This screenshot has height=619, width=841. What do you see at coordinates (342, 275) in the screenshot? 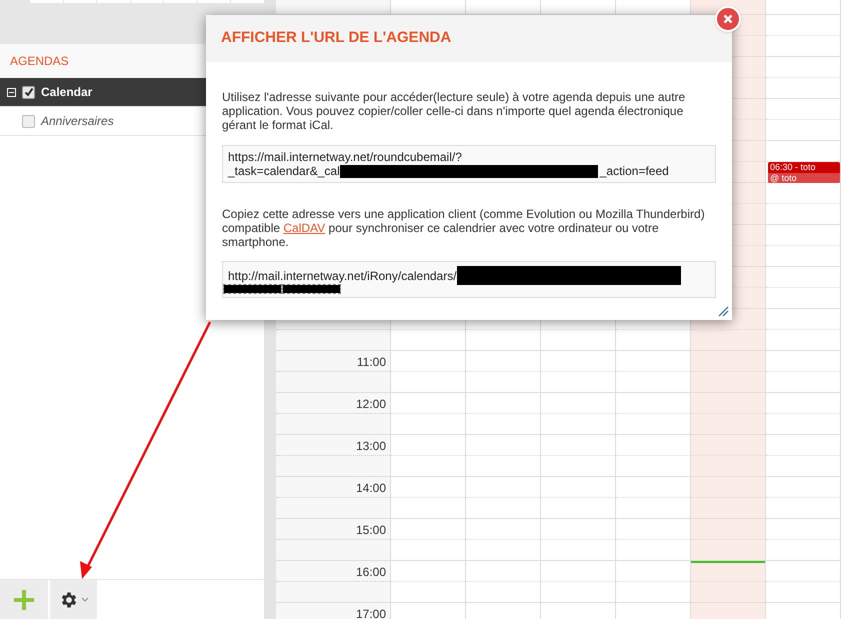
I see `url-text: http://mail.internetway.net/iRony/calendars/` at bounding box center [342, 275].